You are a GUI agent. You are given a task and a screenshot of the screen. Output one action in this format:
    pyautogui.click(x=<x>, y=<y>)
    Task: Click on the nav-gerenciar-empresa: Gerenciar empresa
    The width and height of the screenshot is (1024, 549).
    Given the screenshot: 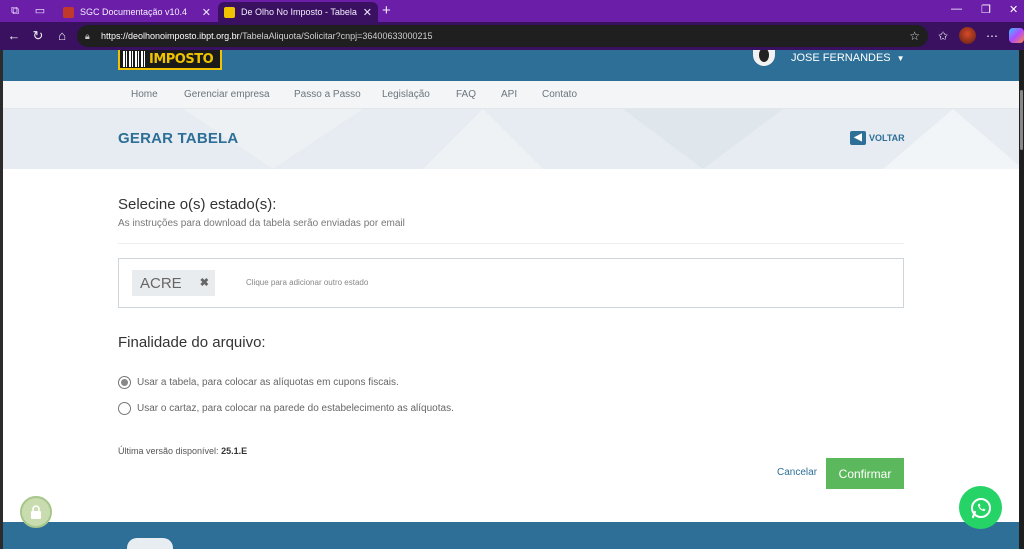 What is the action you would take?
    pyautogui.click(x=227, y=94)
    